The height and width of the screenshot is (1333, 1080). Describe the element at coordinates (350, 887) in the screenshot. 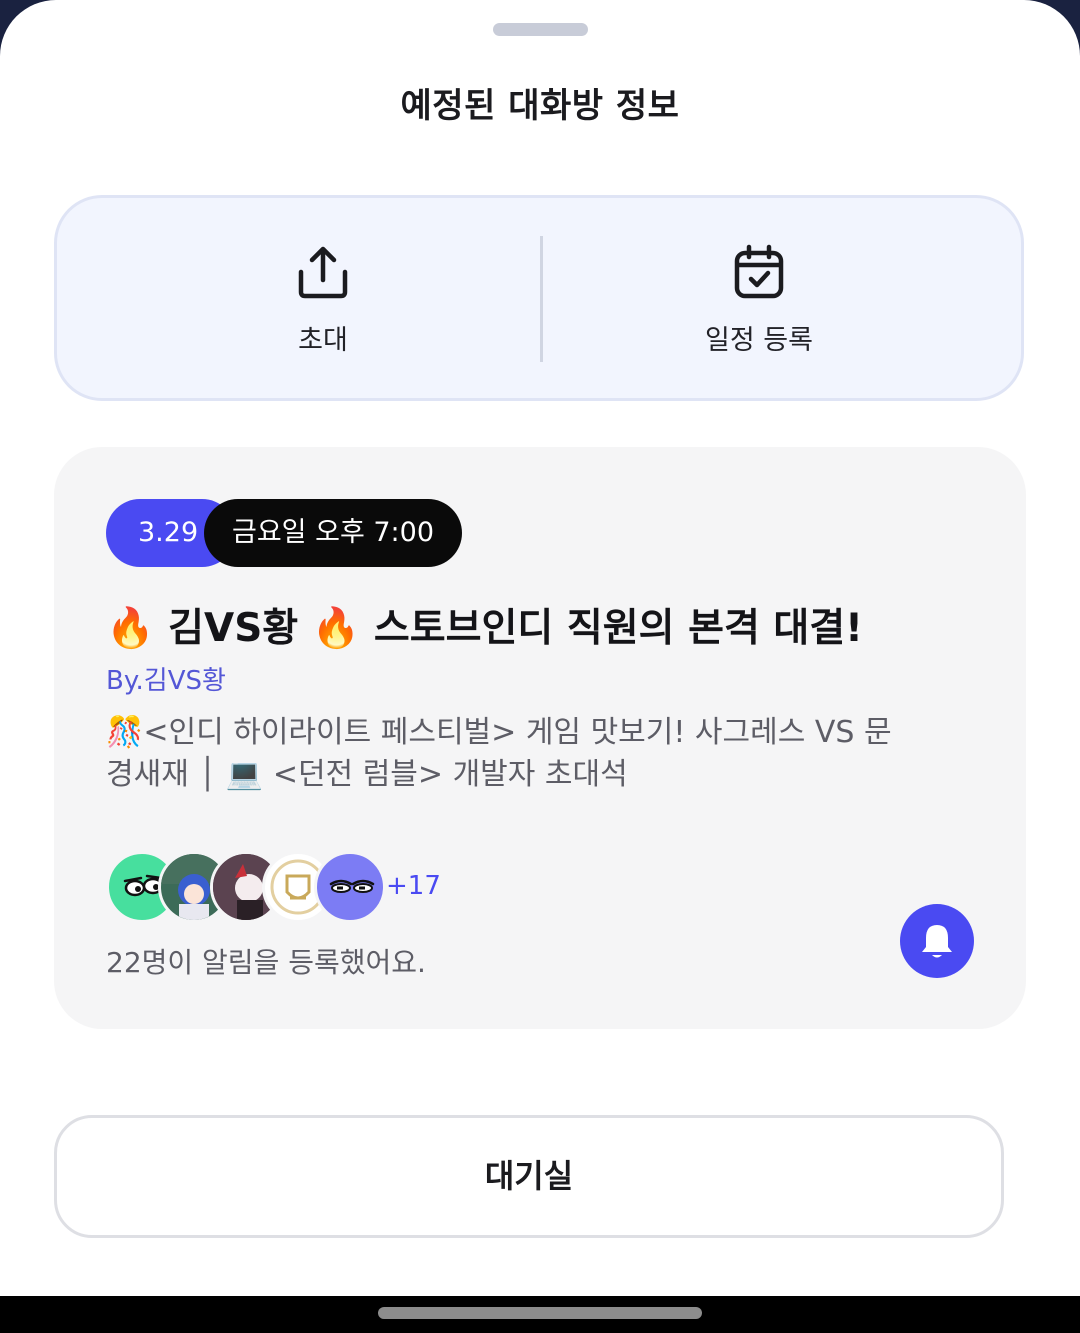

I see `avatar` at that location.